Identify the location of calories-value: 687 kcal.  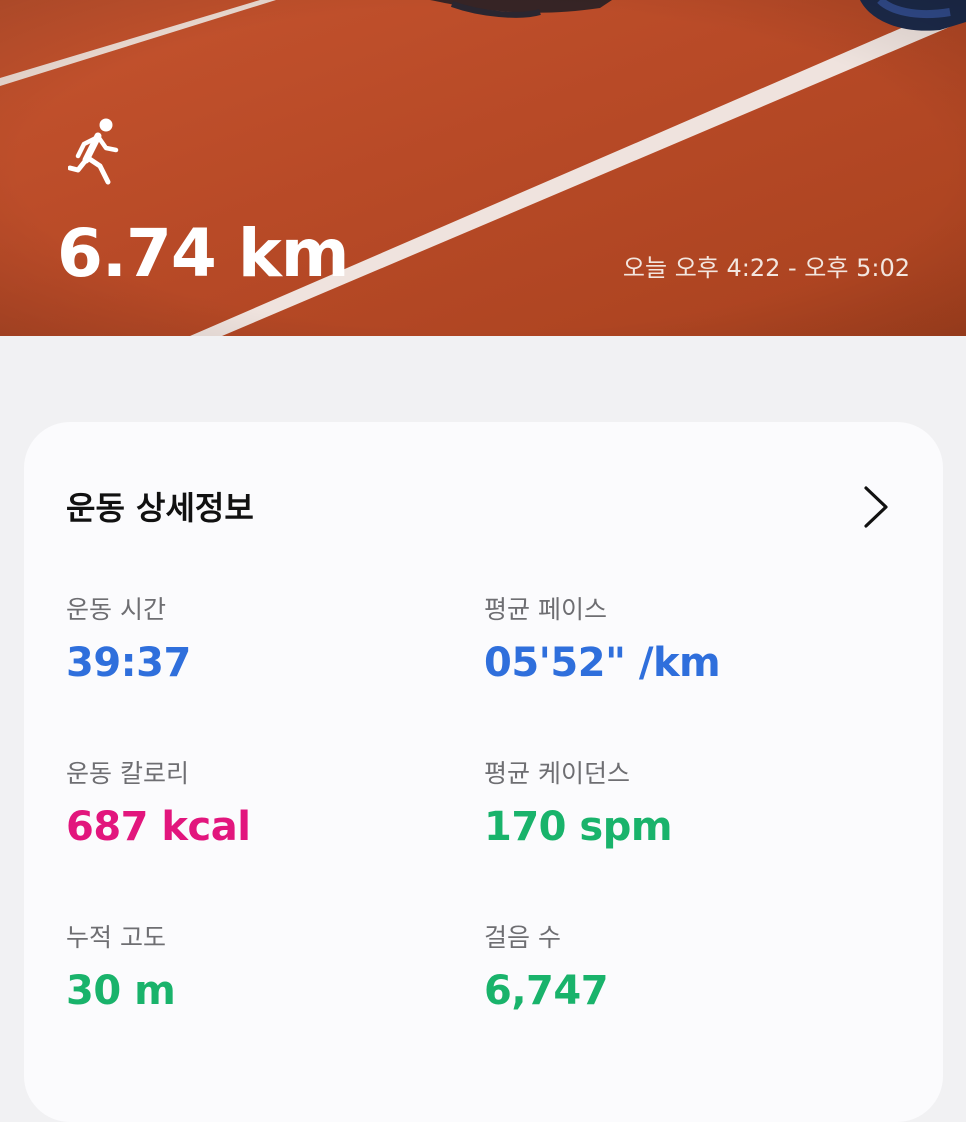
(158, 827).